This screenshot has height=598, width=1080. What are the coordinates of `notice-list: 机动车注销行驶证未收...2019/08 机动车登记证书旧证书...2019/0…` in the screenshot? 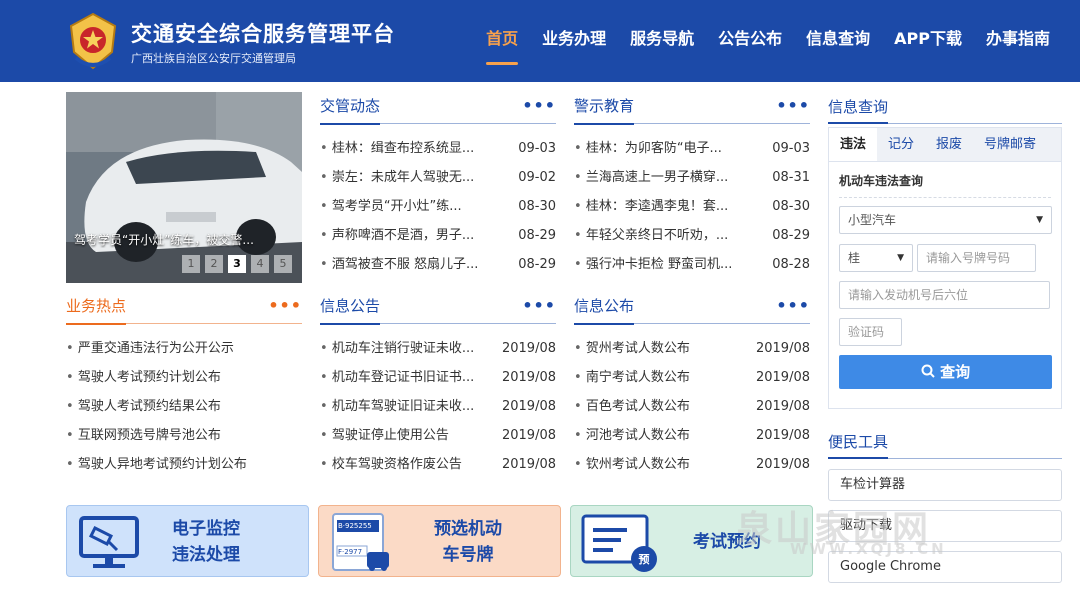 It's located at (438, 406).